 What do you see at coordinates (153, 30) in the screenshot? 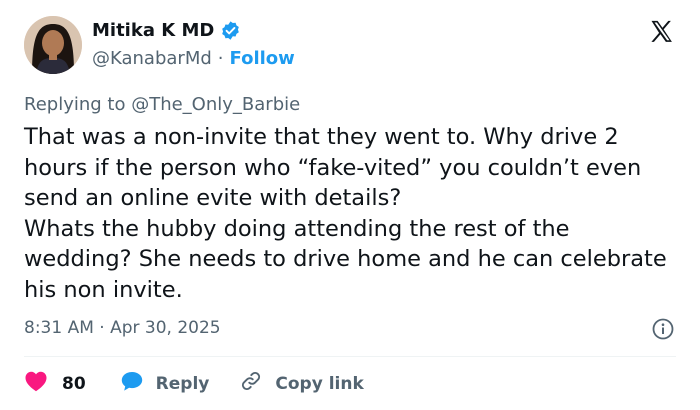
I see `author-name: Mitika K MD` at bounding box center [153, 30].